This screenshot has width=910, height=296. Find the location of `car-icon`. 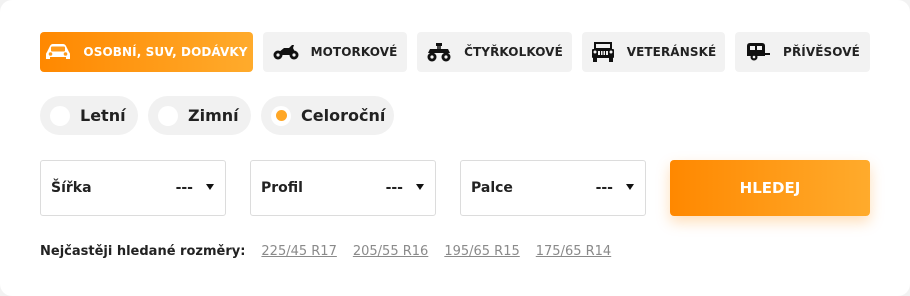

car-icon is located at coordinates (58, 52).